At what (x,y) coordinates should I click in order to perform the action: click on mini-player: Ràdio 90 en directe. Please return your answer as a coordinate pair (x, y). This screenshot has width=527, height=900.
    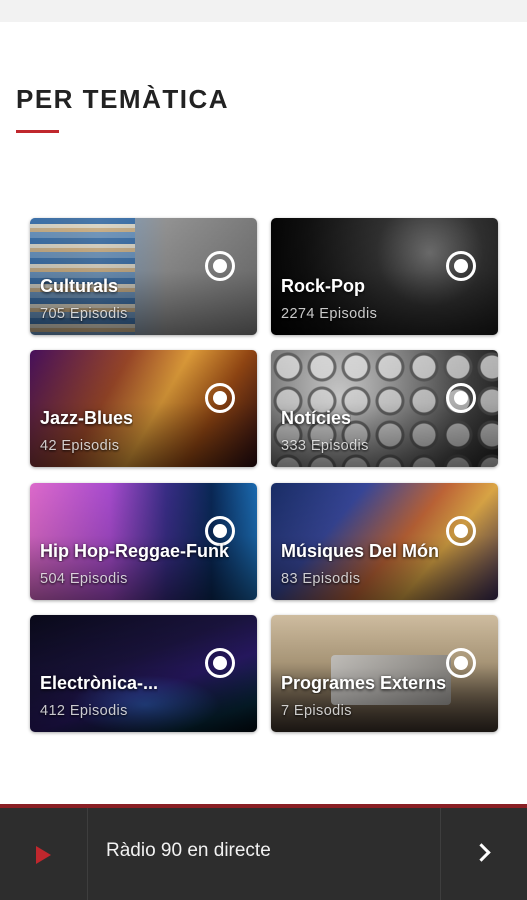
    Looking at the image, I should click on (263, 854).